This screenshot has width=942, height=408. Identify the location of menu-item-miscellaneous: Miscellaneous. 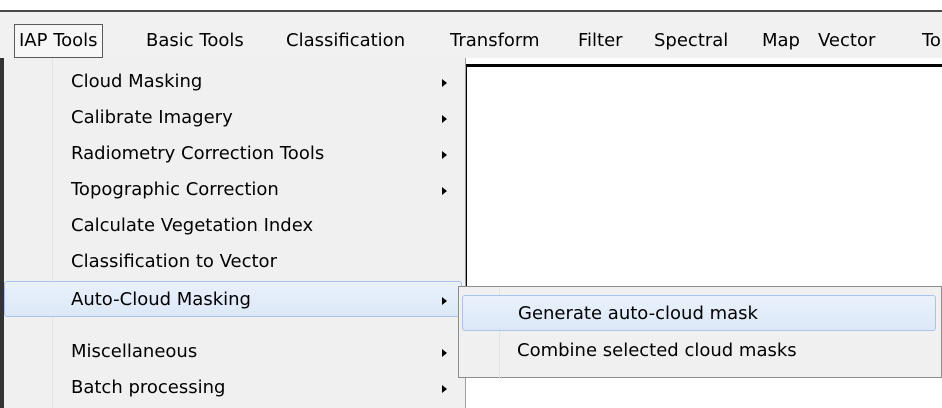
(233, 352).